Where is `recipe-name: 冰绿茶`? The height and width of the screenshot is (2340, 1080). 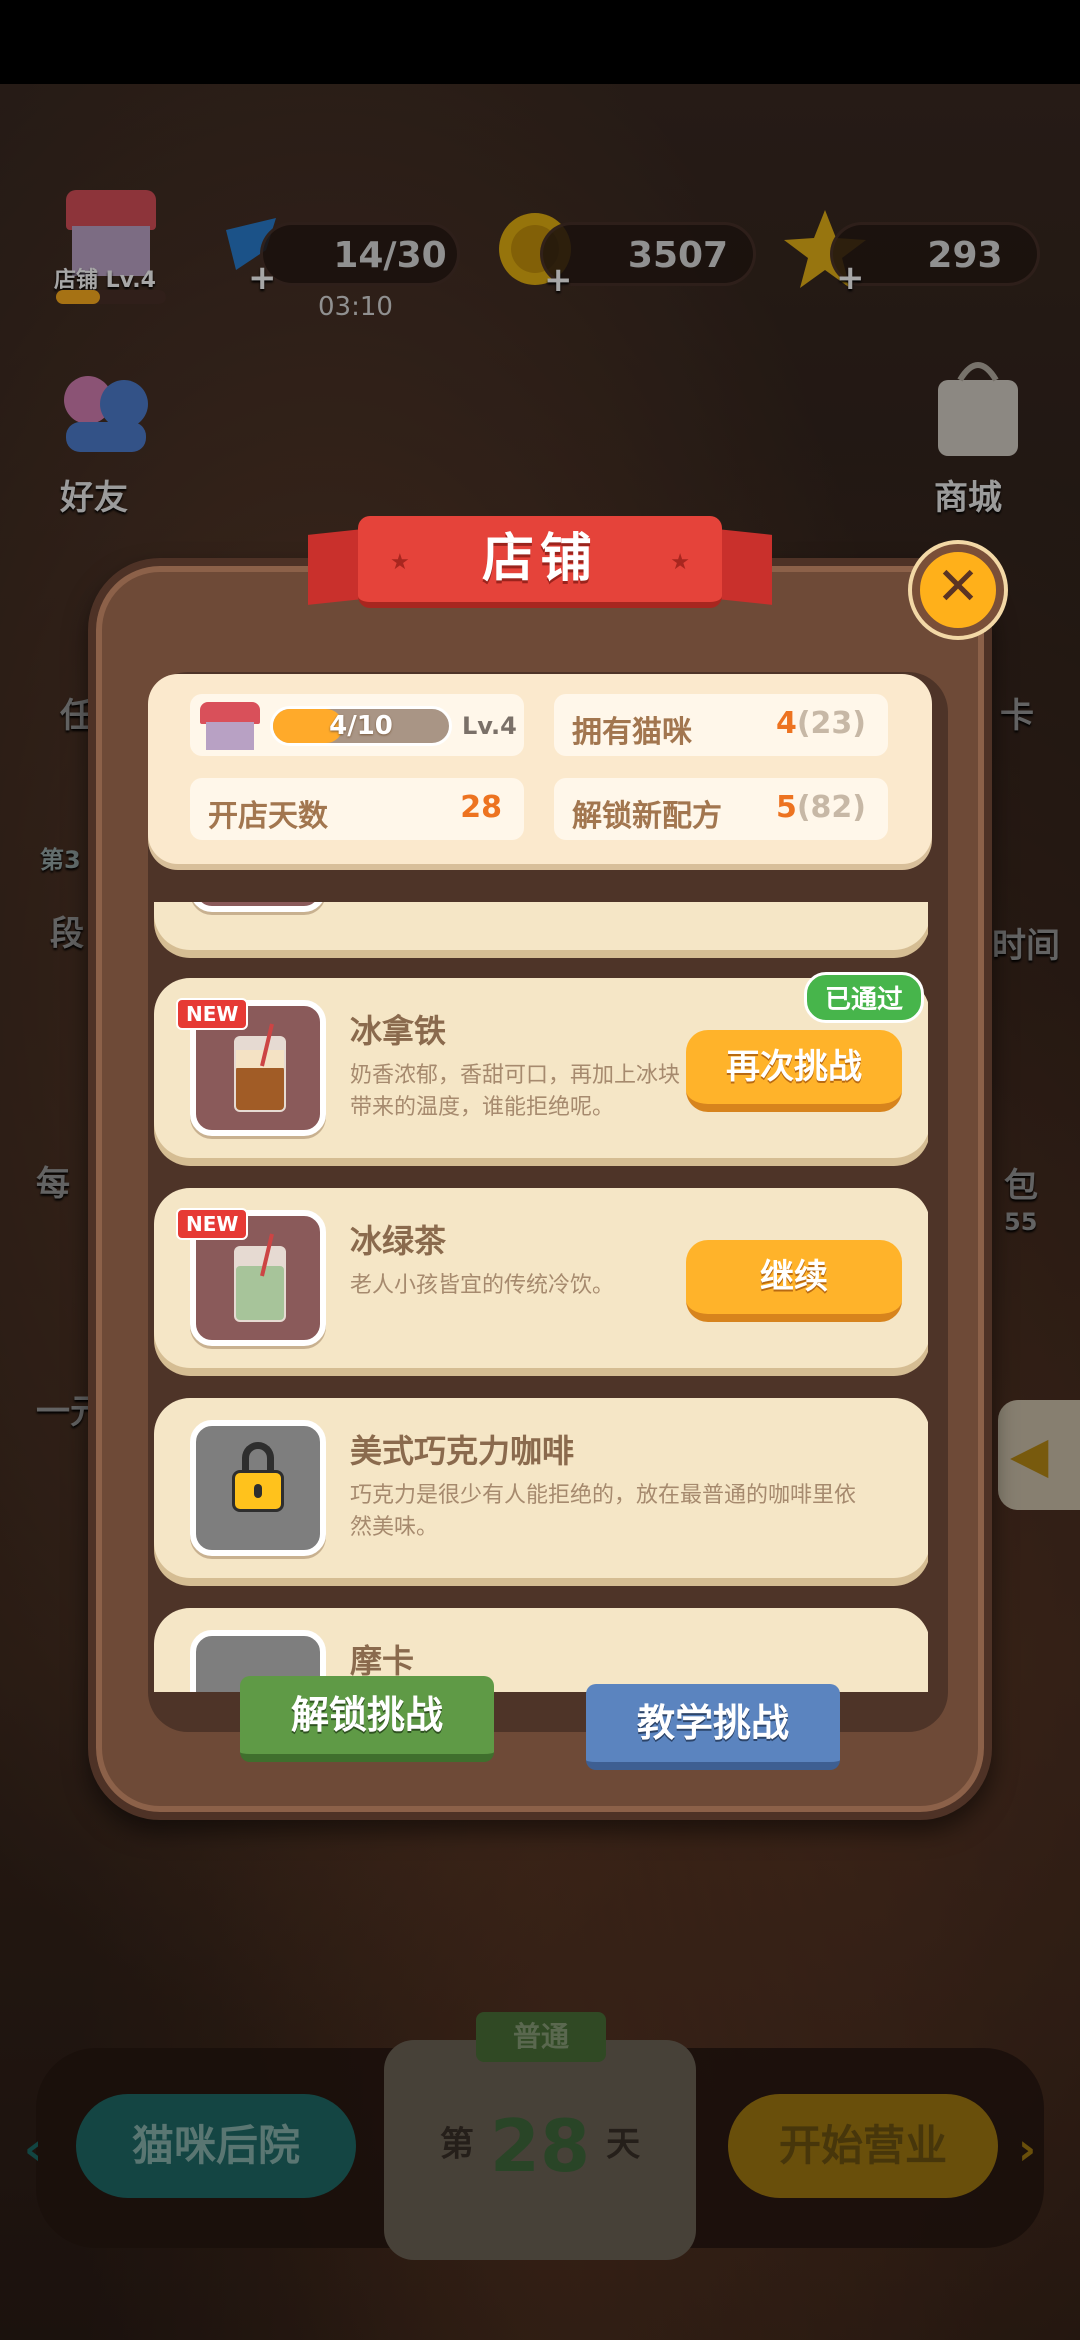
recipe-name: 冰绿茶 is located at coordinates (398, 1241).